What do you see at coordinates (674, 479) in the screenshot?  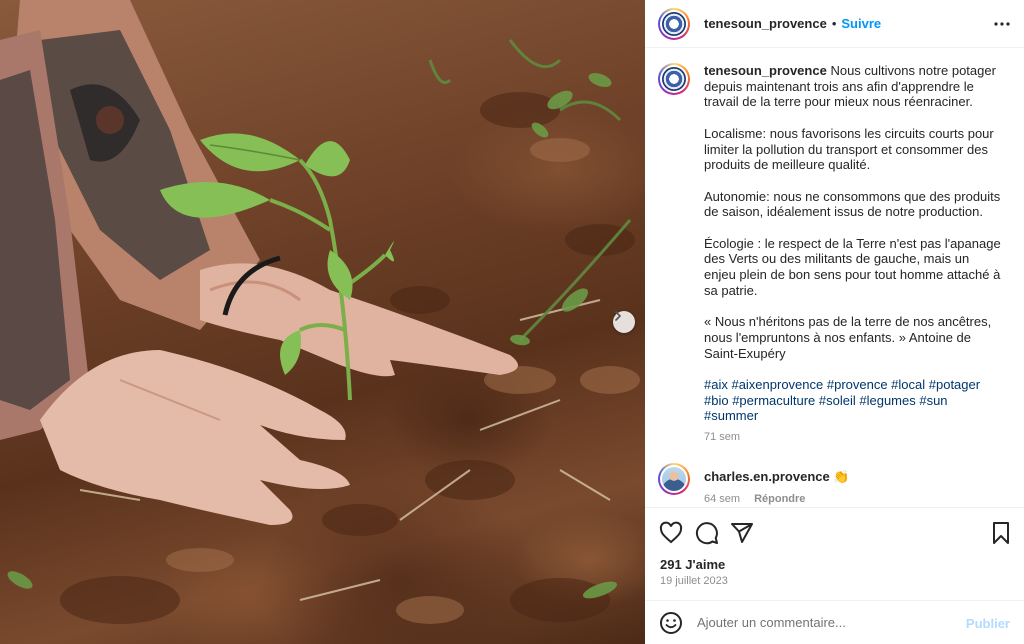 I see `commenter-avatar` at bounding box center [674, 479].